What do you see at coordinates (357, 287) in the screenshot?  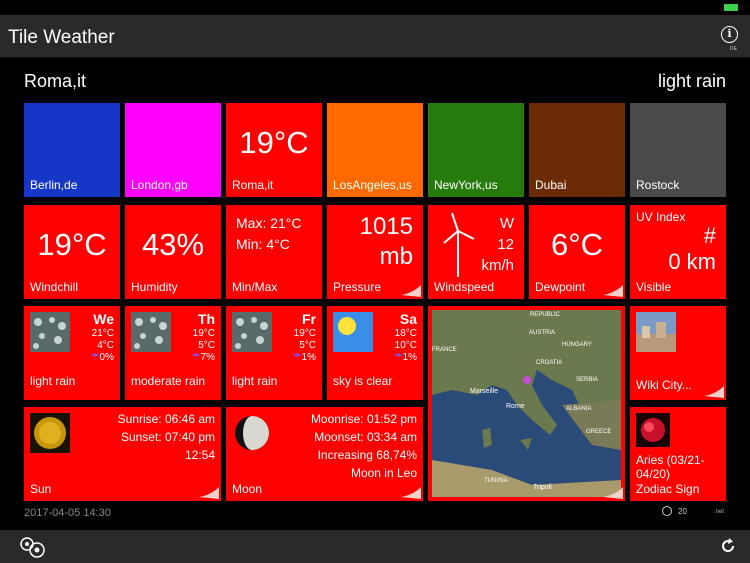 I see `pressure-label: Pressure` at bounding box center [357, 287].